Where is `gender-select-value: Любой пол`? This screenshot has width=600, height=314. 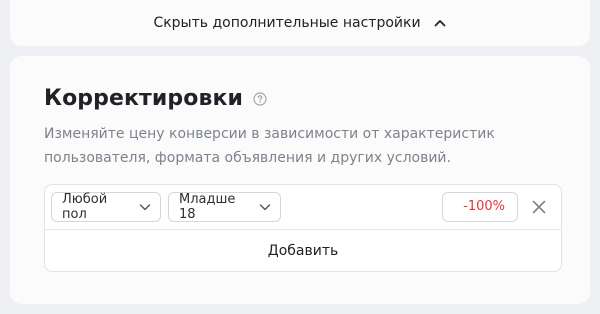 gender-select-value: Любой пол is located at coordinates (85, 207).